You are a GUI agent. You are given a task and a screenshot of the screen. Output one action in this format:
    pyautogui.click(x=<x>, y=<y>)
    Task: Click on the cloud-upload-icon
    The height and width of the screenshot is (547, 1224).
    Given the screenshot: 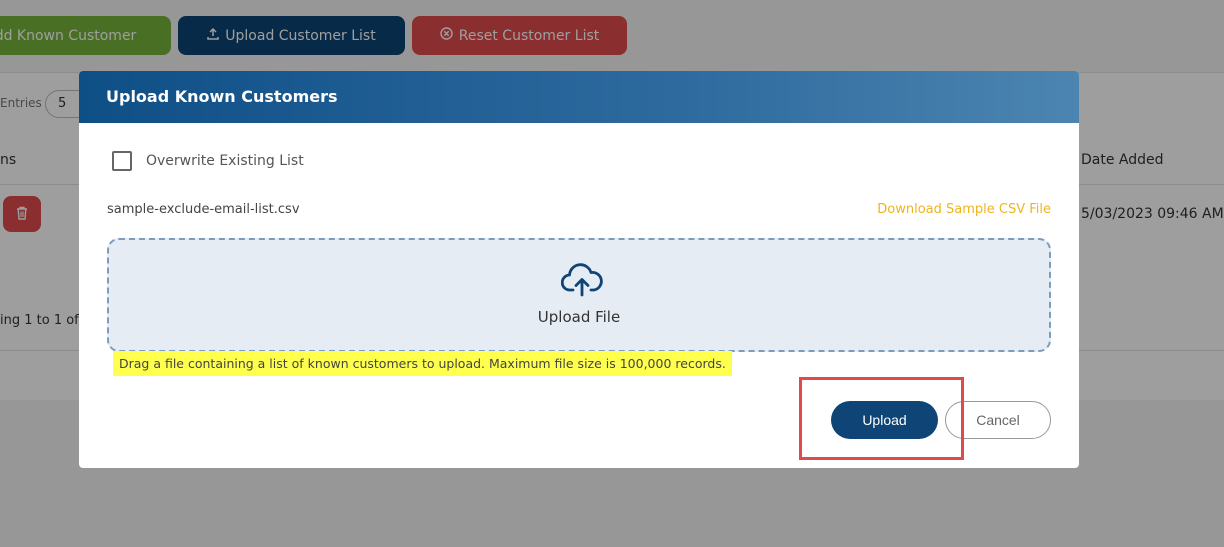 What is the action you would take?
    pyautogui.click(x=581, y=280)
    